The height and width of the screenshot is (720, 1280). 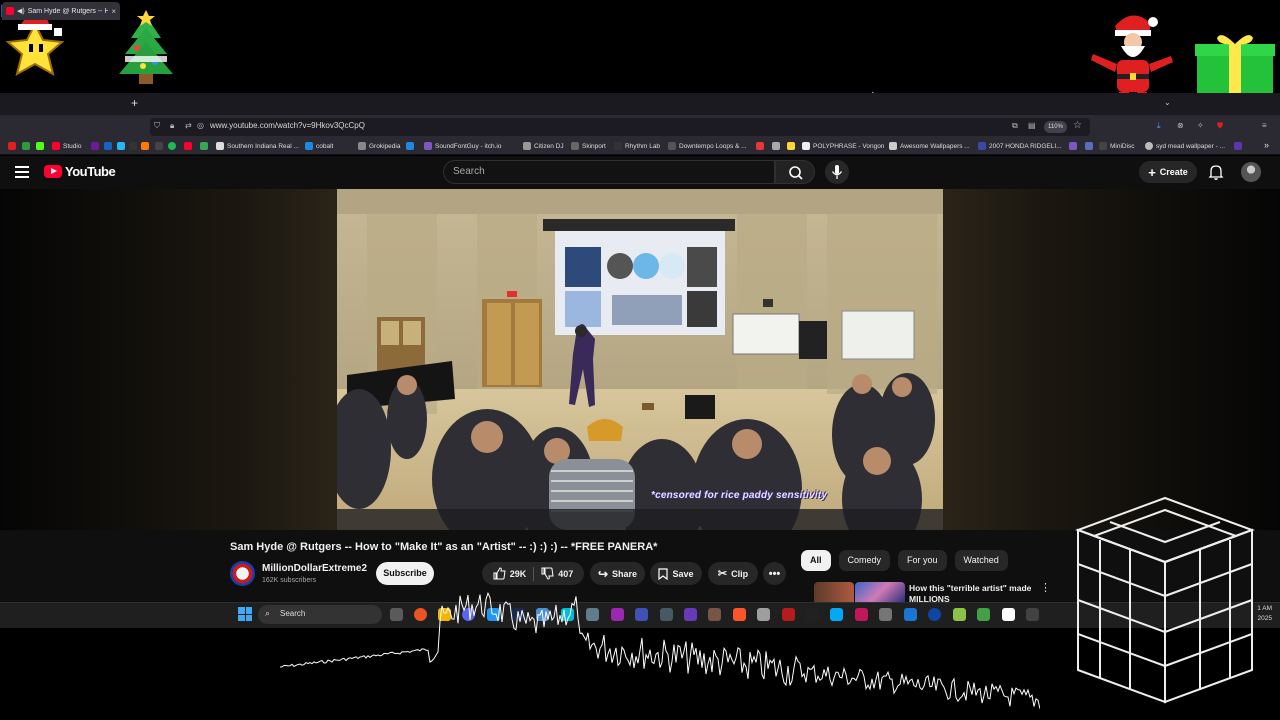 I want to click on bookmark-cobalt: cobalt, so click(x=319, y=146).